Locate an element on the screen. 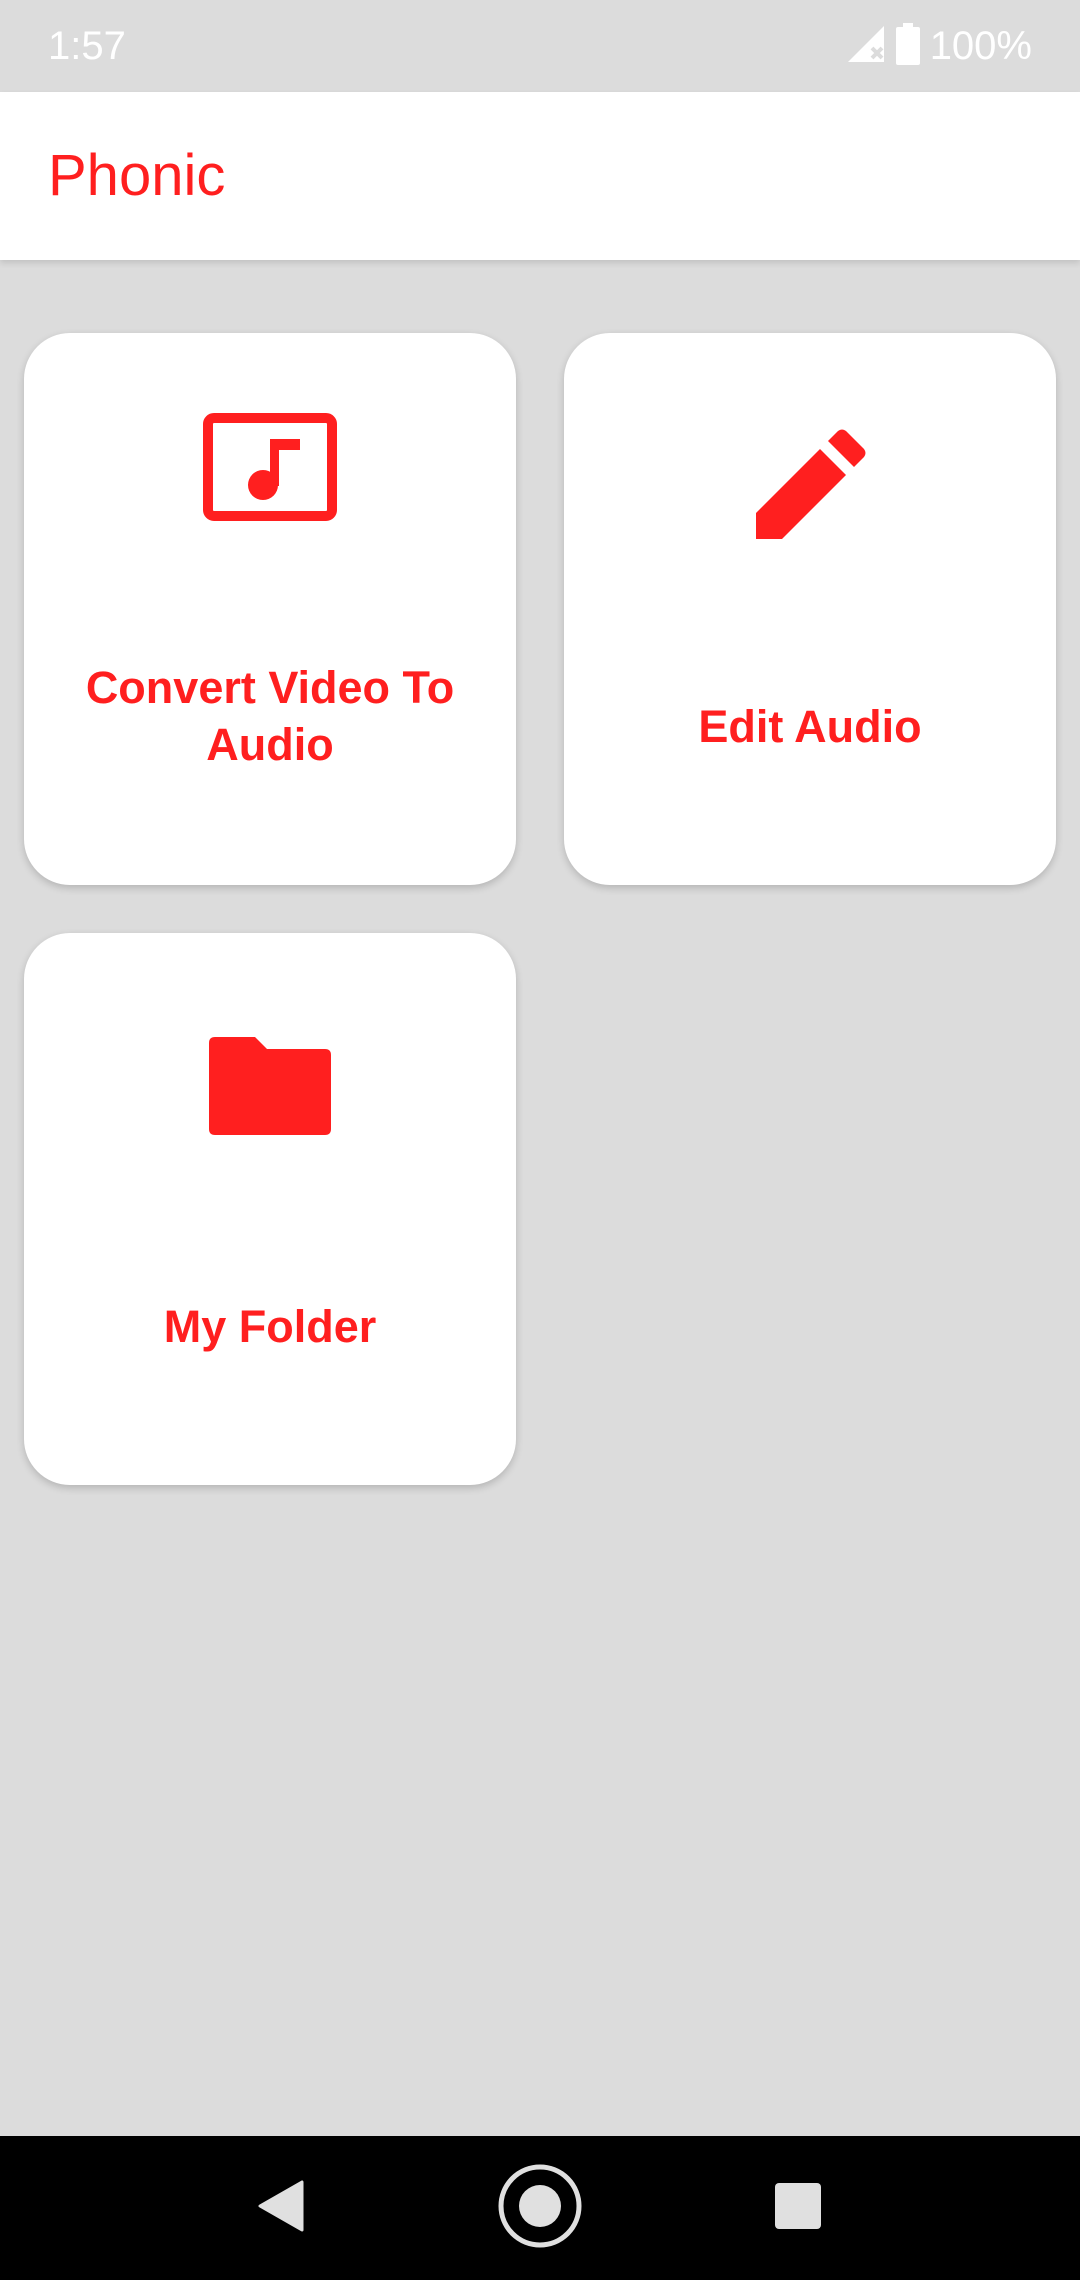 This screenshot has height=2280, width=1080. back-button is located at coordinates (280, 2208).